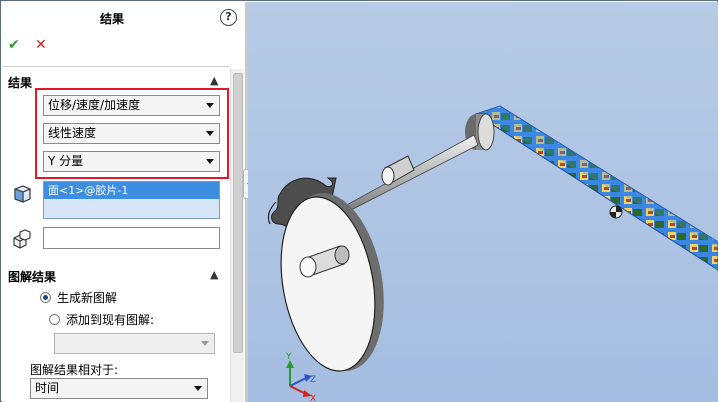 The height and width of the screenshot is (402, 718). What do you see at coordinates (388, 176) in the screenshot?
I see `shaft-collar-face` at bounding box center [388, 176].